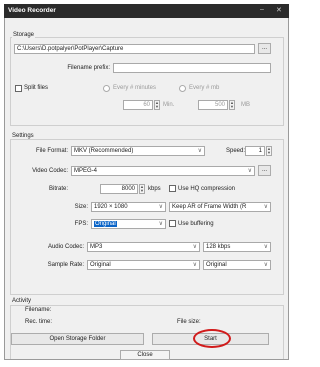 This screenshot has height=367, width=320. I want to click on every-minutes-radio, so click(106, 88).